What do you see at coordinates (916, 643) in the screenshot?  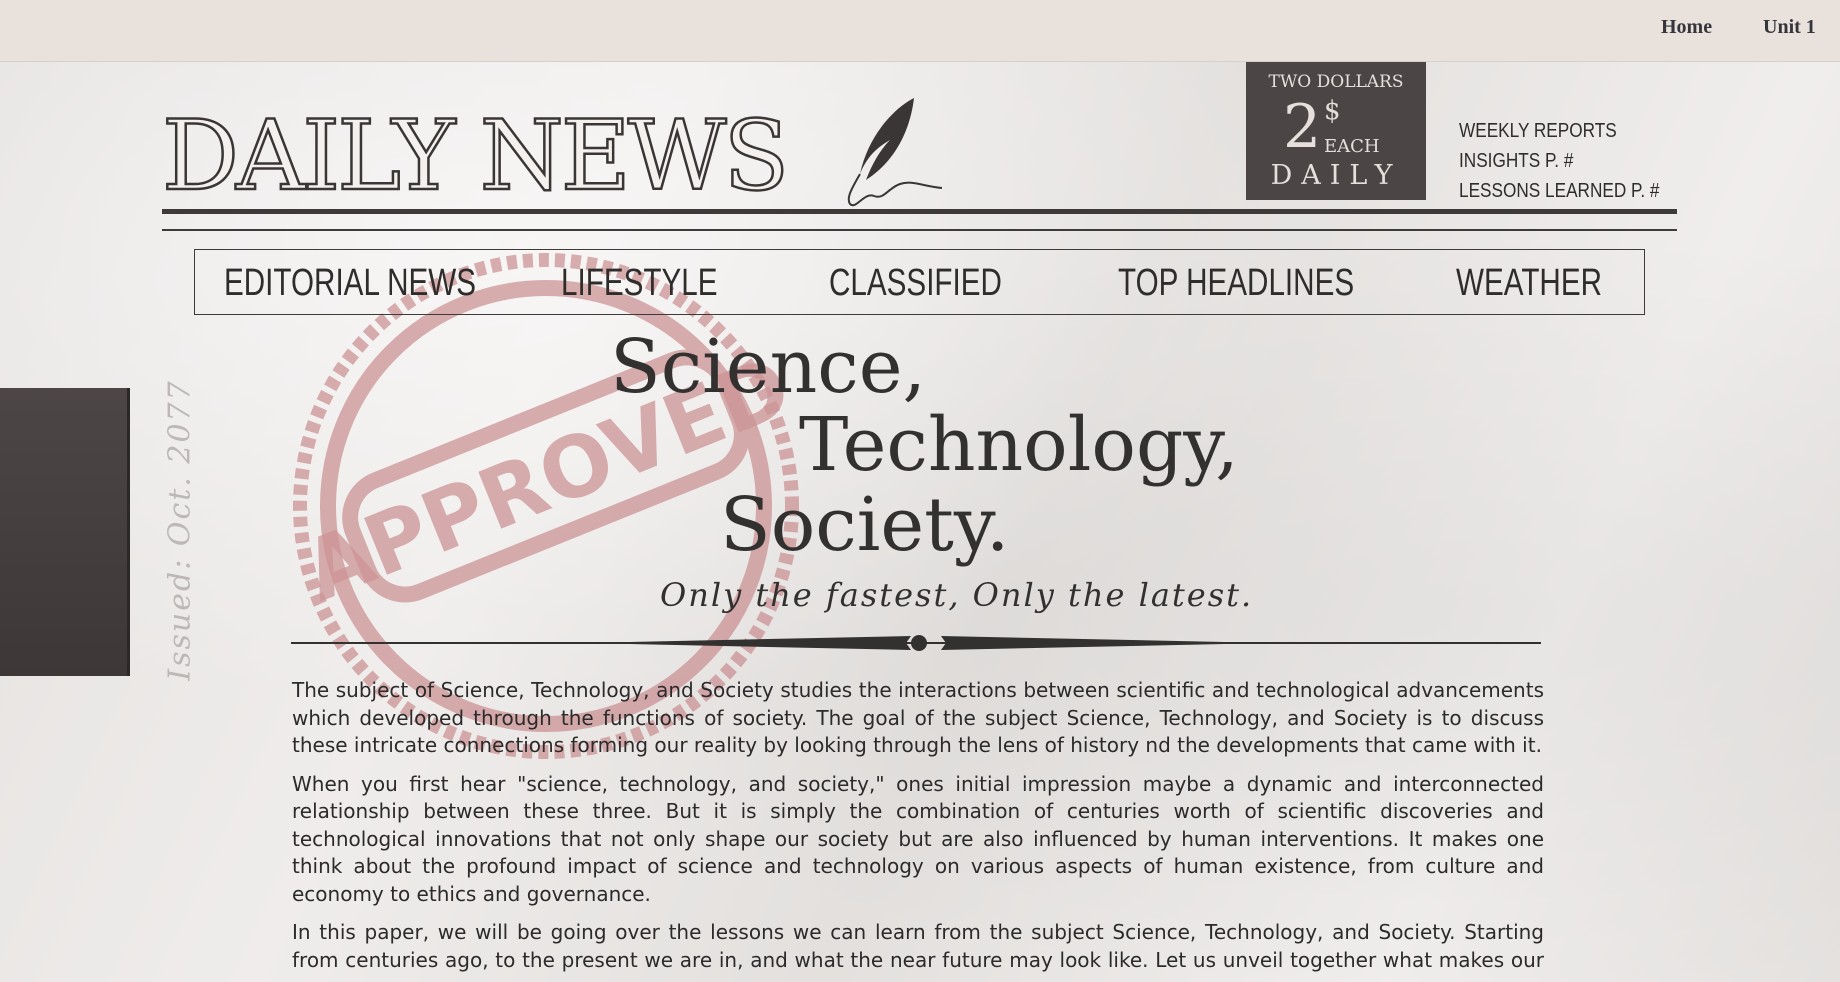 I see `ornamental-divider` at bounding box center [916, 643].